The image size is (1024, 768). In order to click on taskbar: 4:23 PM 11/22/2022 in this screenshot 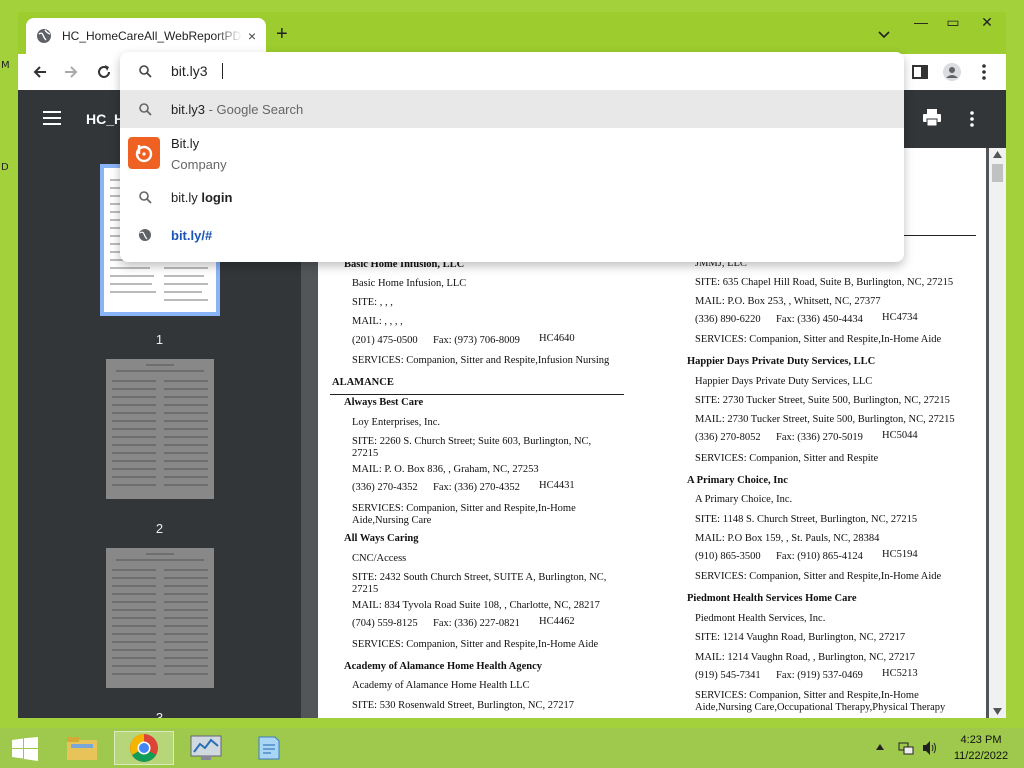, I will do `click(512, 748)`.